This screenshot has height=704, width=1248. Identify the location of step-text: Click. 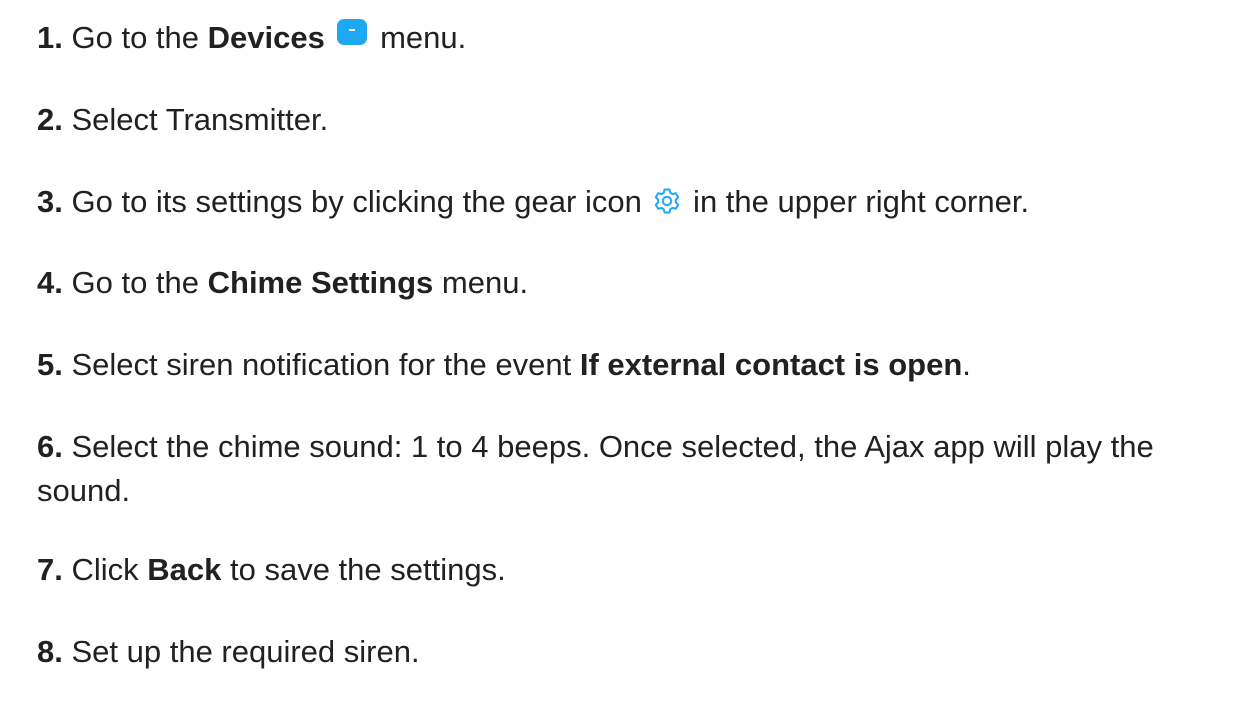
(109, 569).